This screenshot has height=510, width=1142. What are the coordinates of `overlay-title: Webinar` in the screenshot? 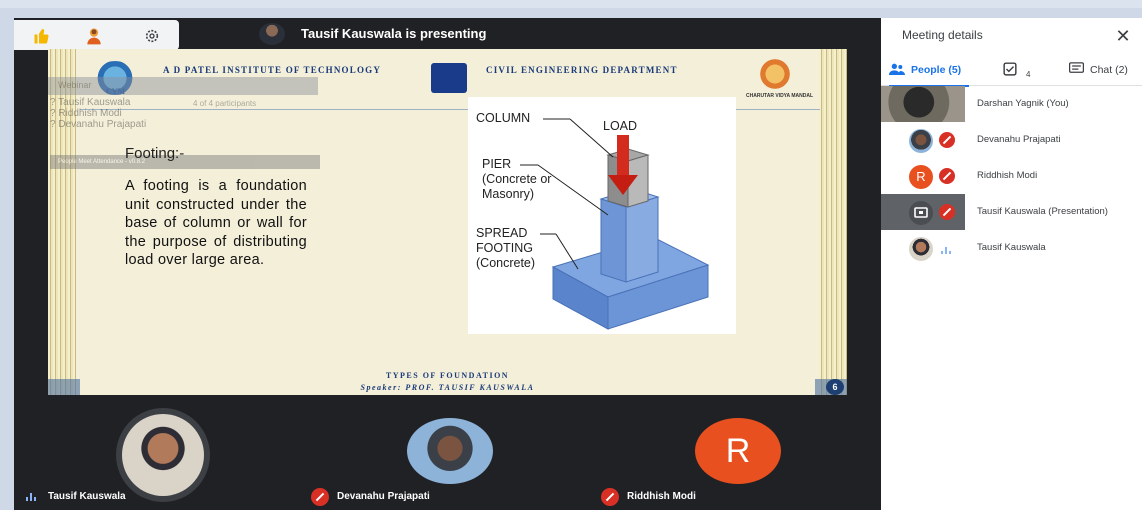 It's located at (75, 85).